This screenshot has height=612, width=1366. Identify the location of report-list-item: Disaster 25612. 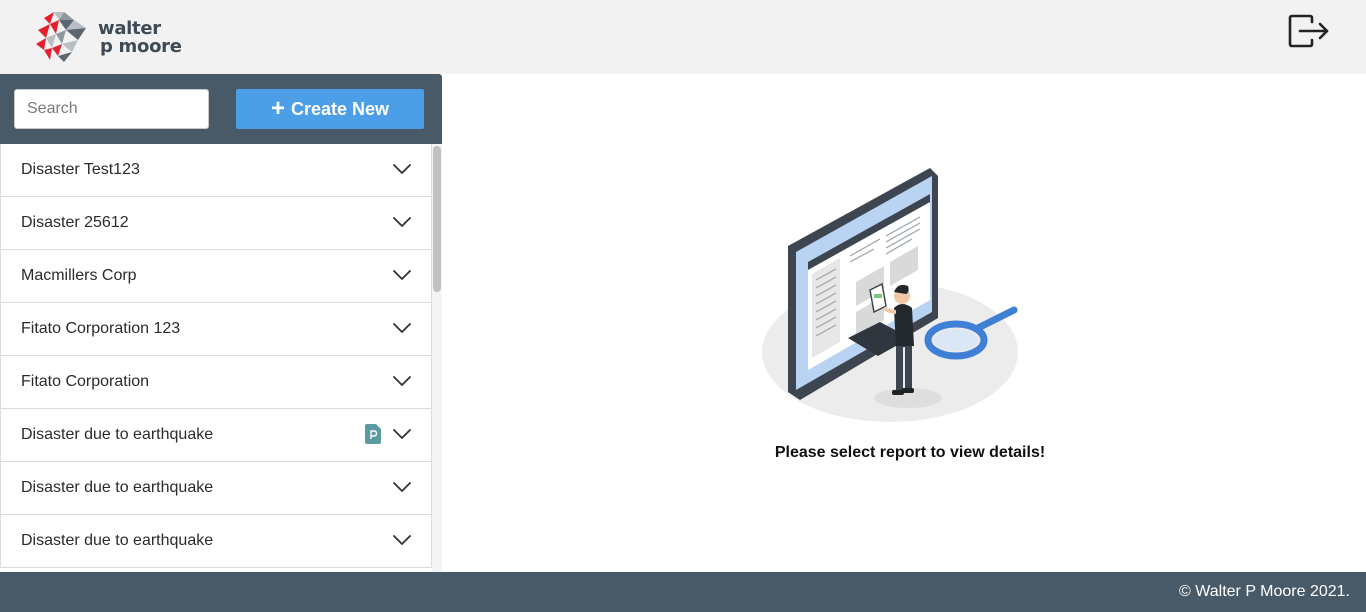
(216, 223).